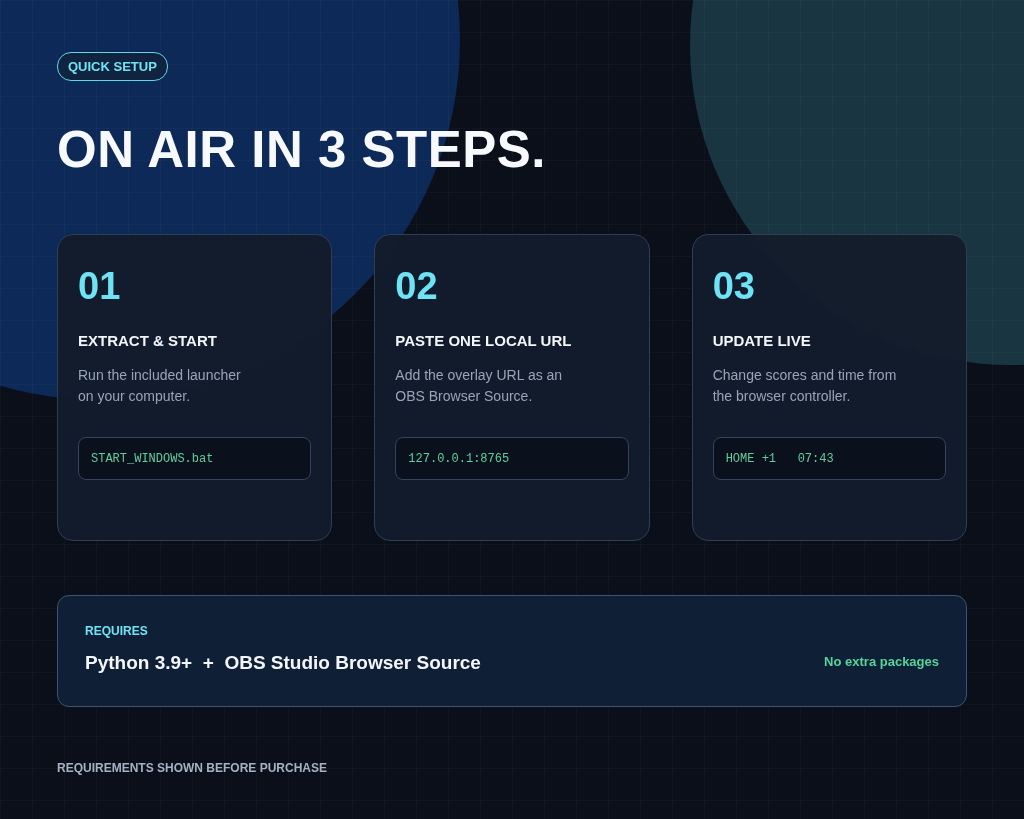  Describe the element at coordinates (192, 768) in the screenshot. I see `footer-note: REQUIREMENTS SHOWN BEFORE PURCHASE` at that location.